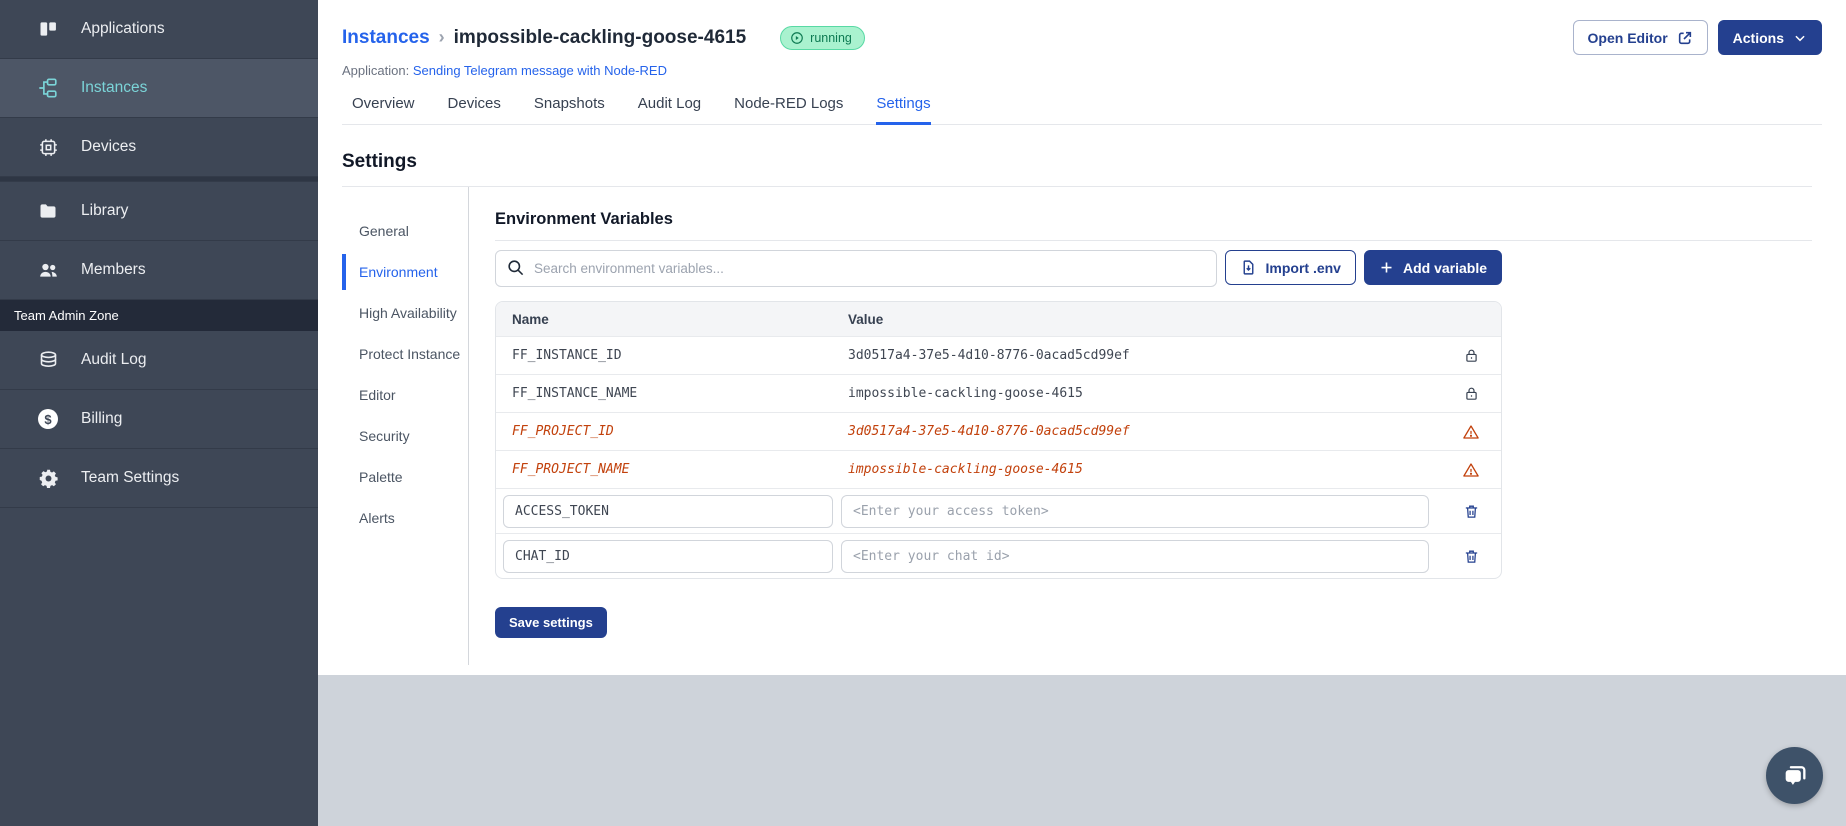  What do you see at coordinates (571, 469) in the screenshot?
I see `env-name: FF_PROJECT_NAME` at bounding box center [571, 469].